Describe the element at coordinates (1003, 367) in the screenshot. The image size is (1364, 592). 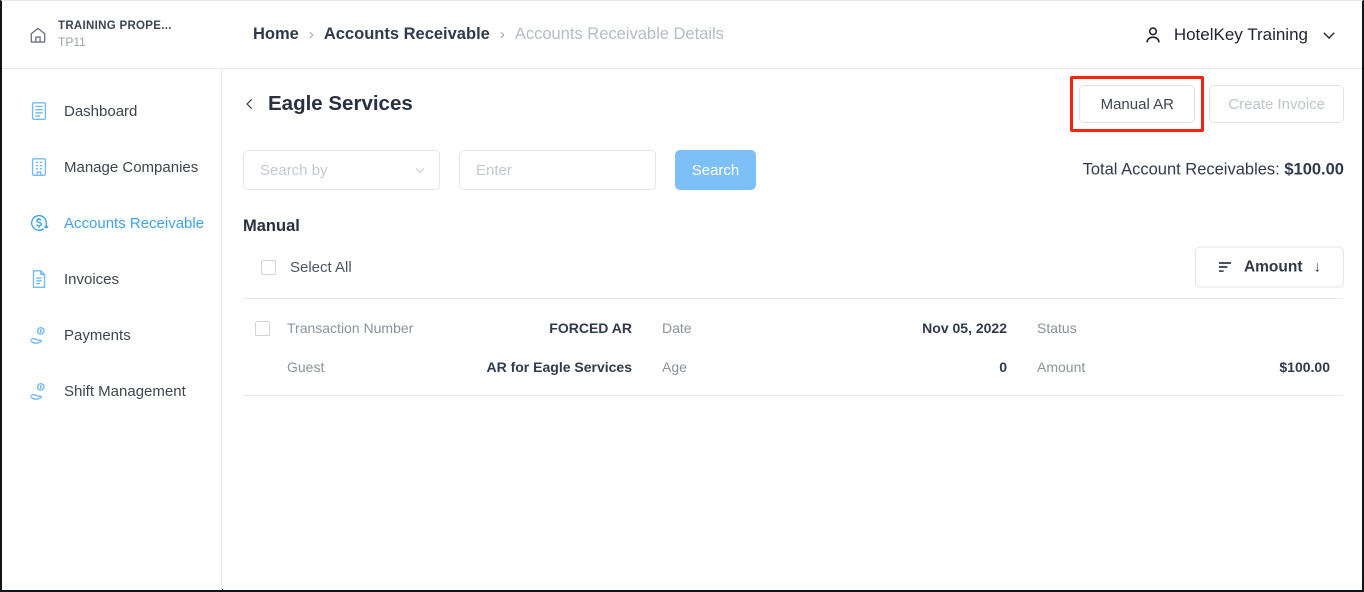
I see `field-value: 0` at that location.